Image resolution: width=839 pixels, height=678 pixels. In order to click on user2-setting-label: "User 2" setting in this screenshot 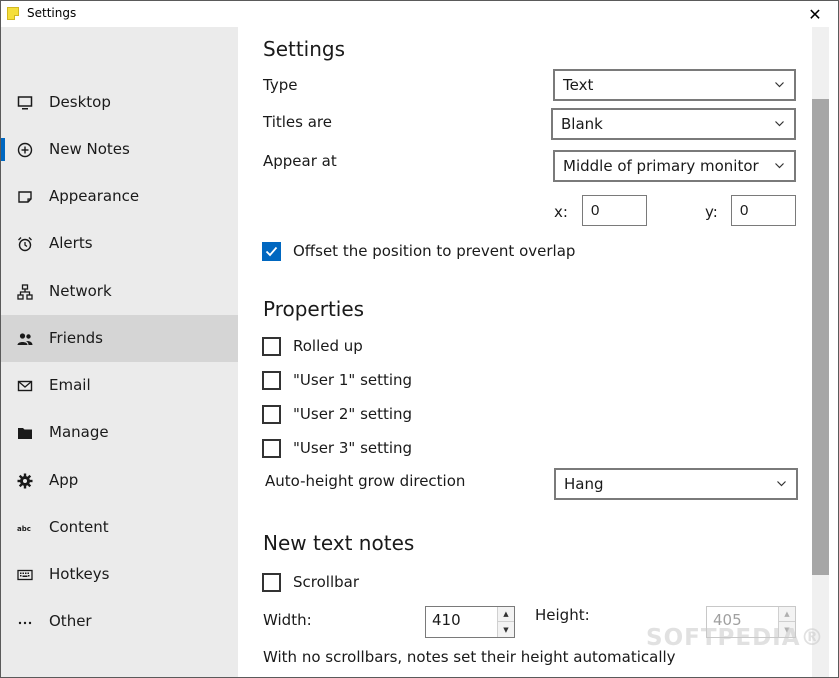, I will do `click(353, 414)`.